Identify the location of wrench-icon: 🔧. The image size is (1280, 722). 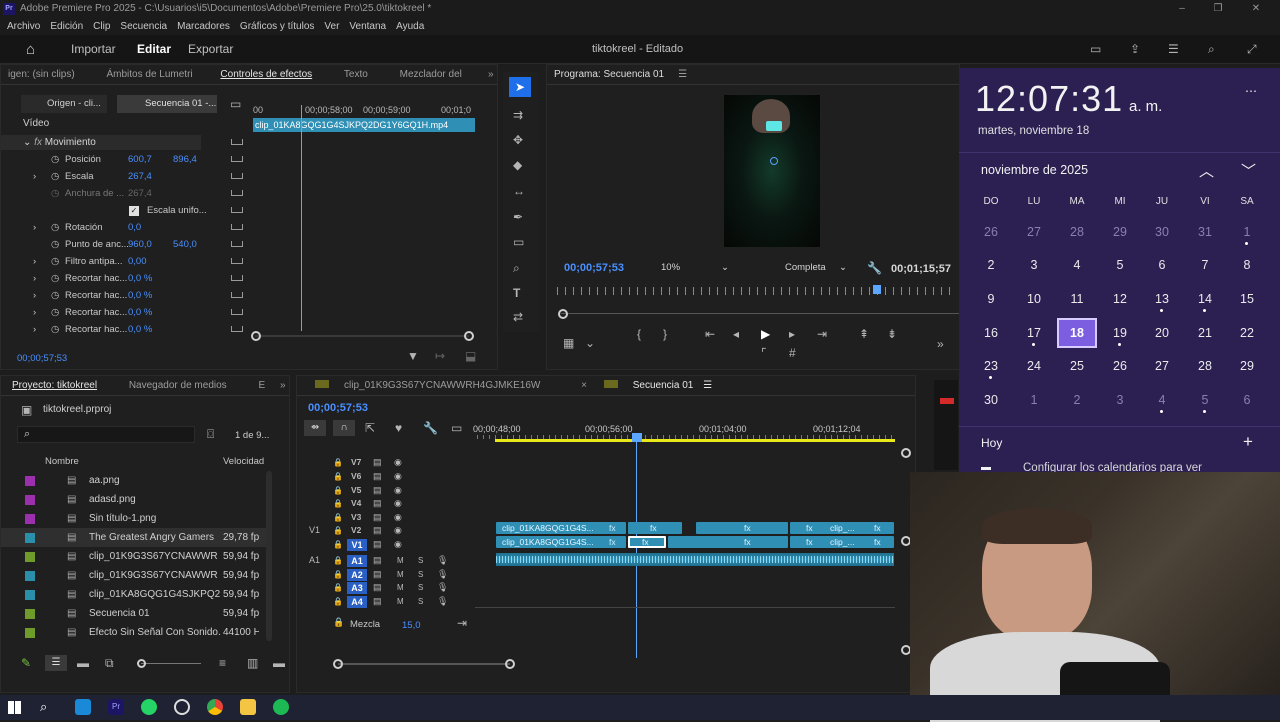
(430, 428).